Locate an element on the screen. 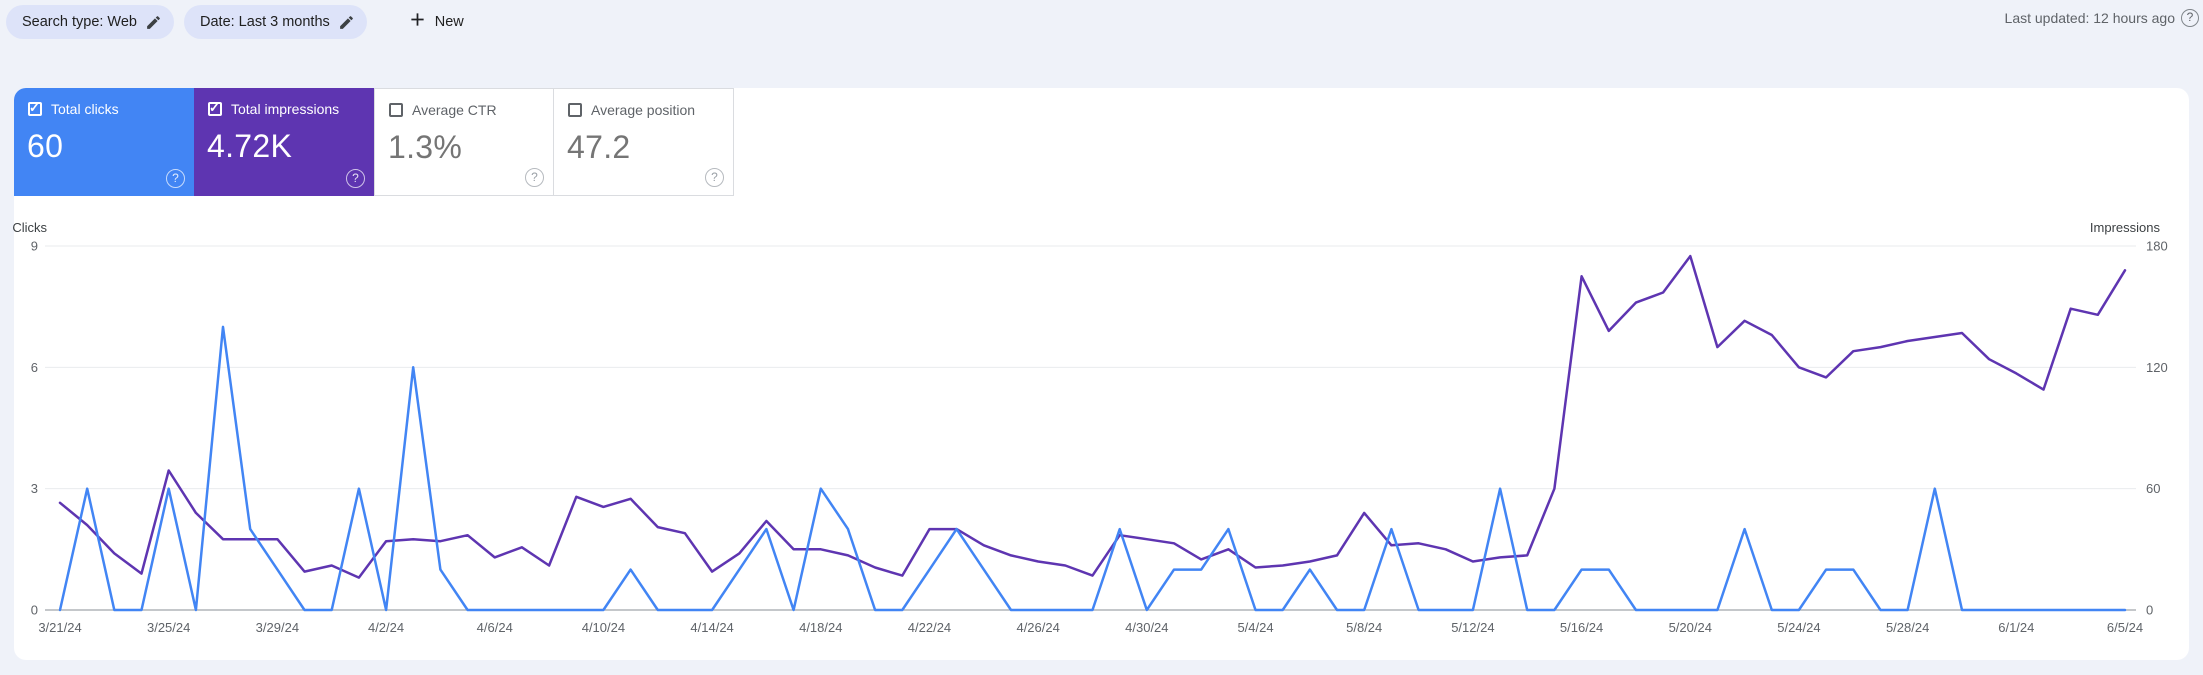  right-axis-tick: 120 is located at coordinates (2157, 367).